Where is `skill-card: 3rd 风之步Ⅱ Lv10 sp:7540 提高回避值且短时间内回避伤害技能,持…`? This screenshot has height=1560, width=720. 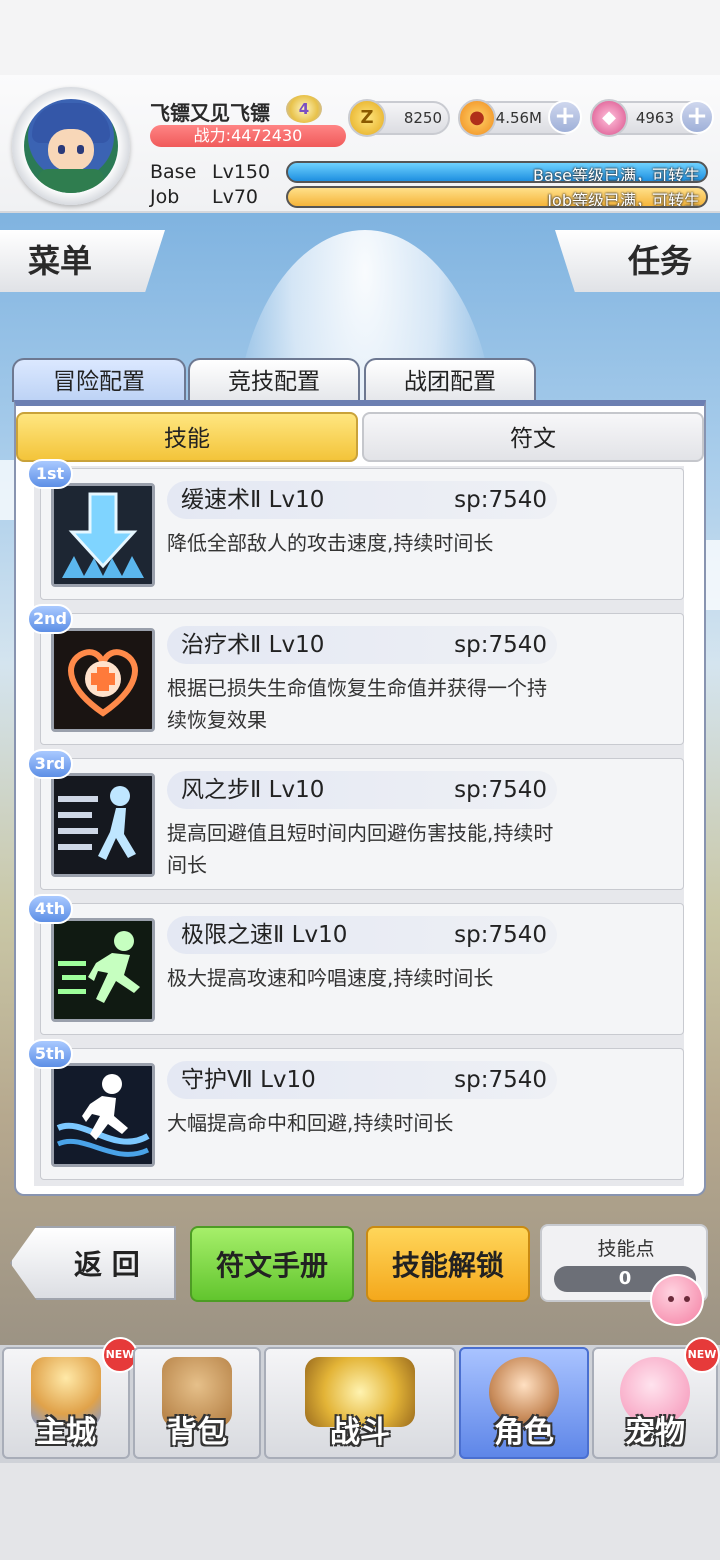
skill-card: 3rd 风之步Ⅱ Lv10 sp:7540 提高回避值且短时间内回避伤害技能,持… is located at coordinates (355, 819).